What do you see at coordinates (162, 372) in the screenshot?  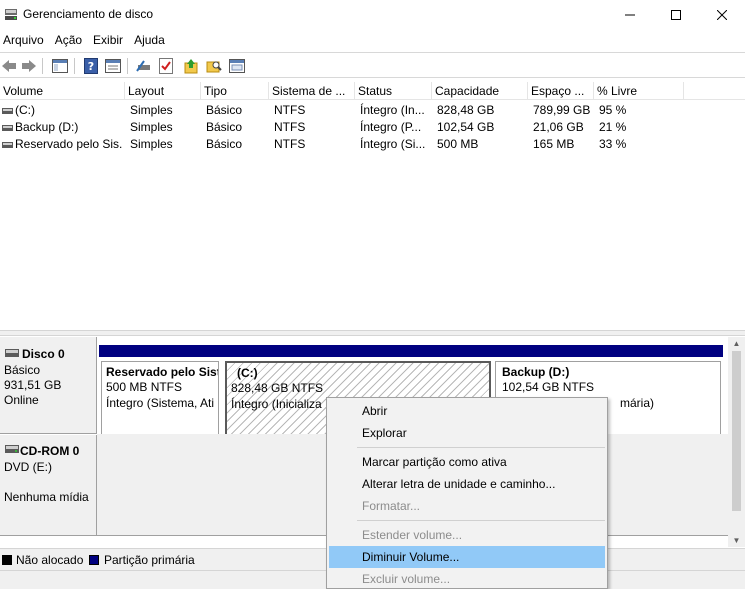 I see `partition-name: Reservado pelo Sist` at bounding box center [162, 372].